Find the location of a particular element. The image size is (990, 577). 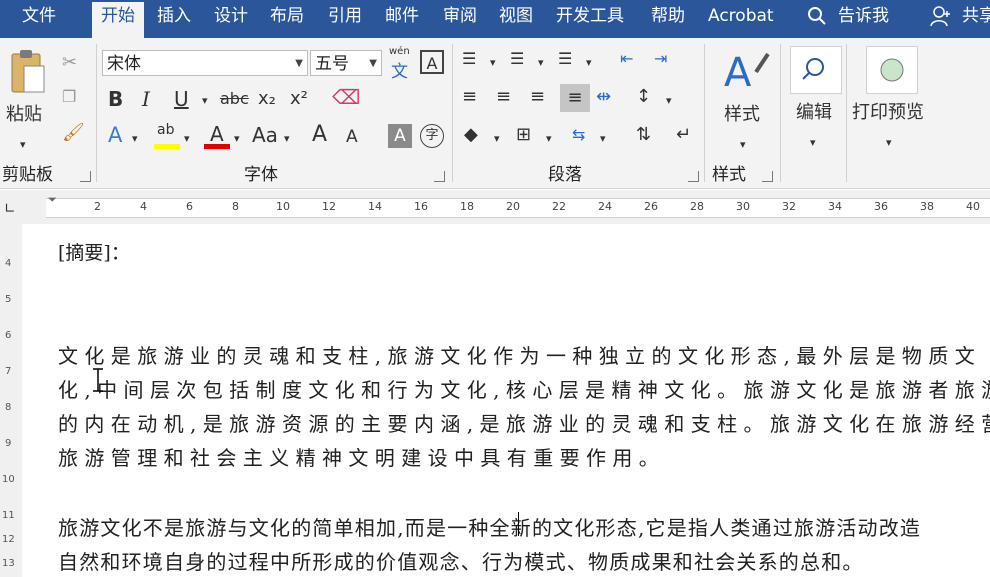

italic-button: I is located at coordinates (146, 99).